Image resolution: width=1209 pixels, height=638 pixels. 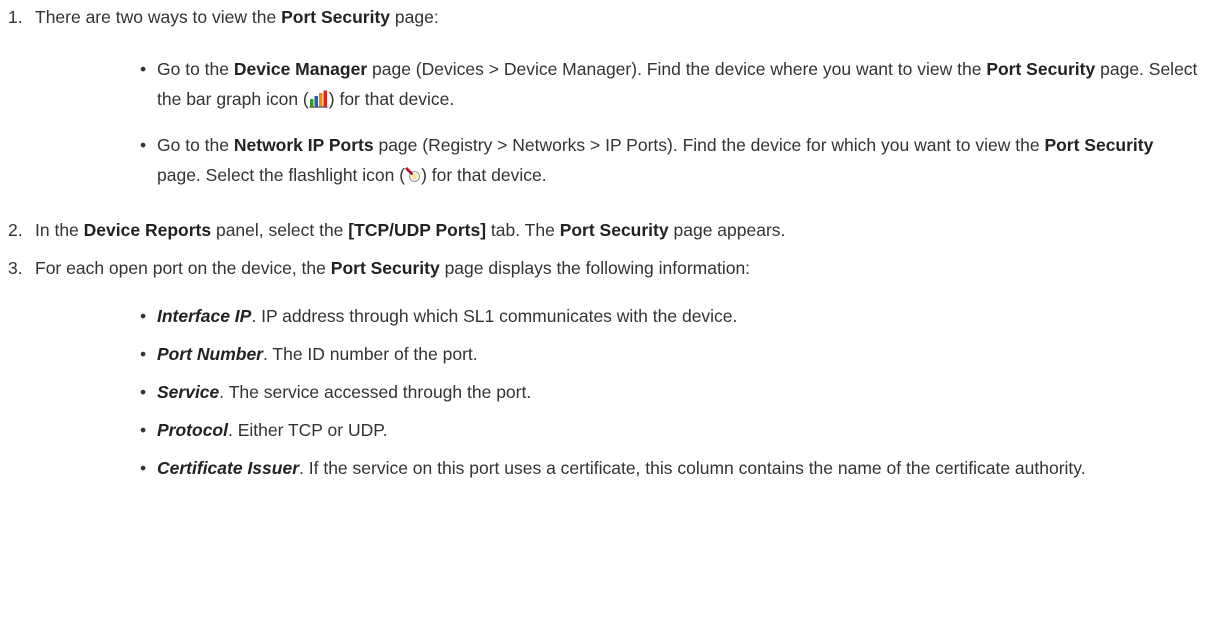 What do you see at coordinates (210, 354) in the screenshot?
I see `field-term: Port Number` at bounding box center [210, 354].